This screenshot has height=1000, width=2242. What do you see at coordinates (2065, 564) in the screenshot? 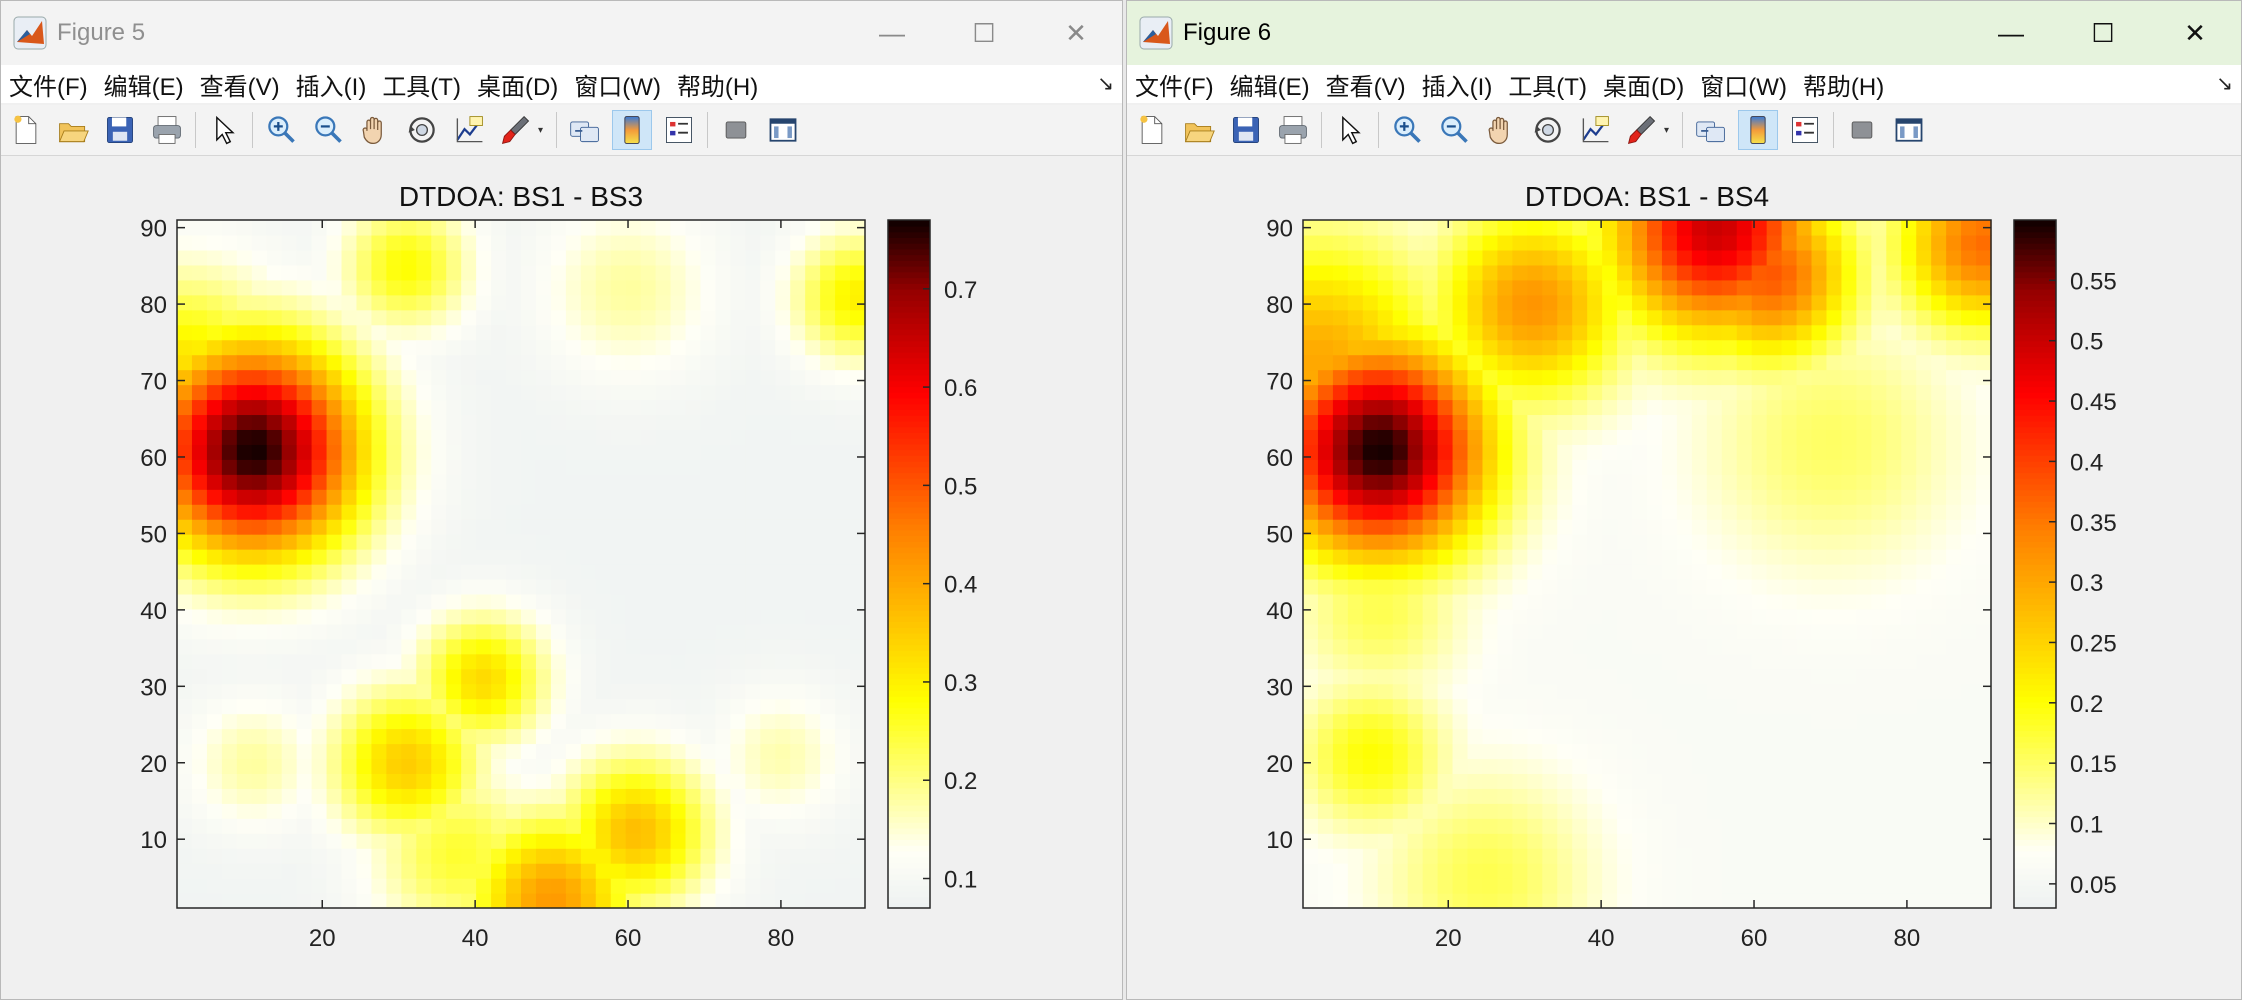
I see `colorbar: 0.050.10.150.20.250.30.350.40.450.50.55` at bounding box center [2065, 564].